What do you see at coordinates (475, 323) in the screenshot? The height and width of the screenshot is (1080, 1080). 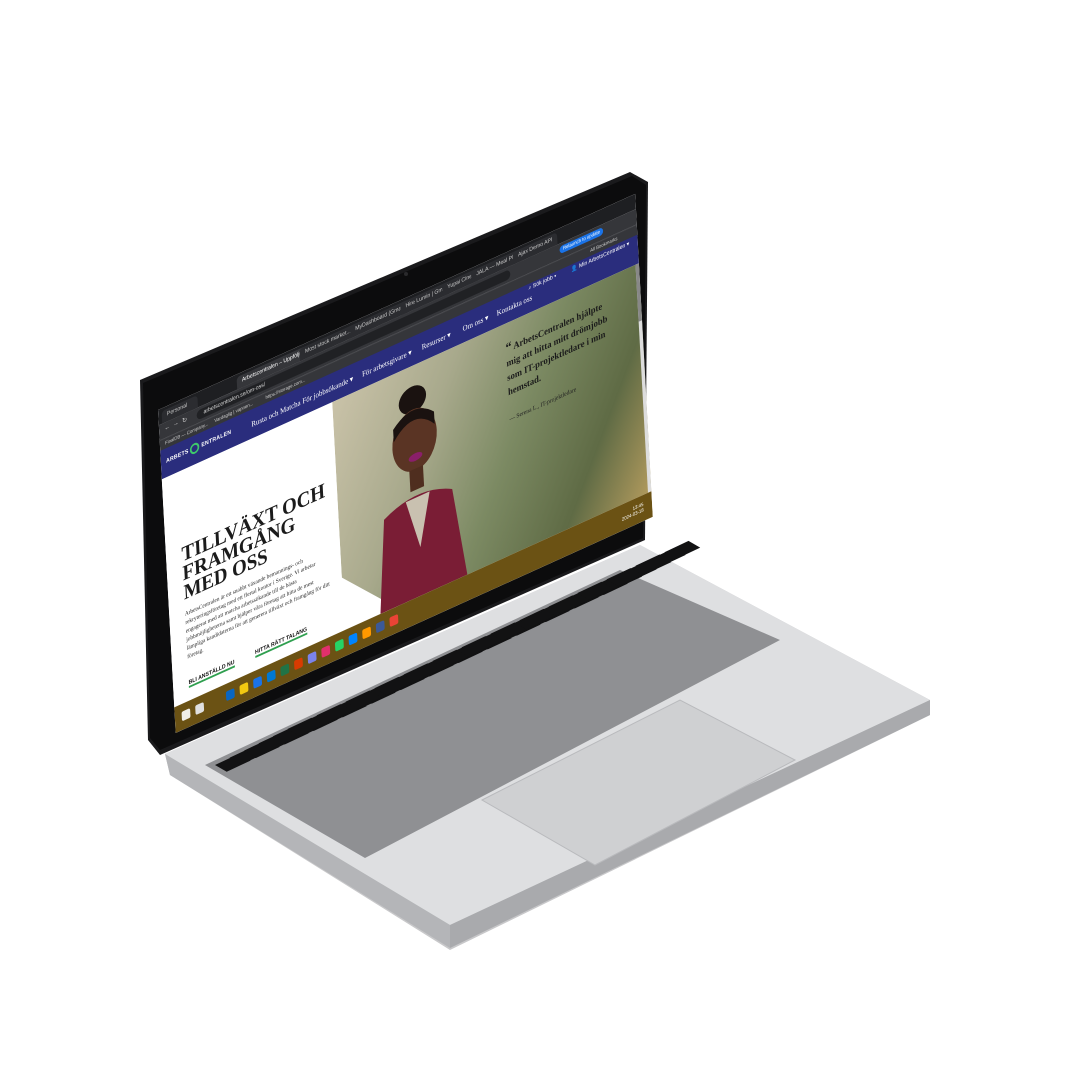 I see `nav-link-om-oss: Om oss ▾` at bounding box center [475, 323].